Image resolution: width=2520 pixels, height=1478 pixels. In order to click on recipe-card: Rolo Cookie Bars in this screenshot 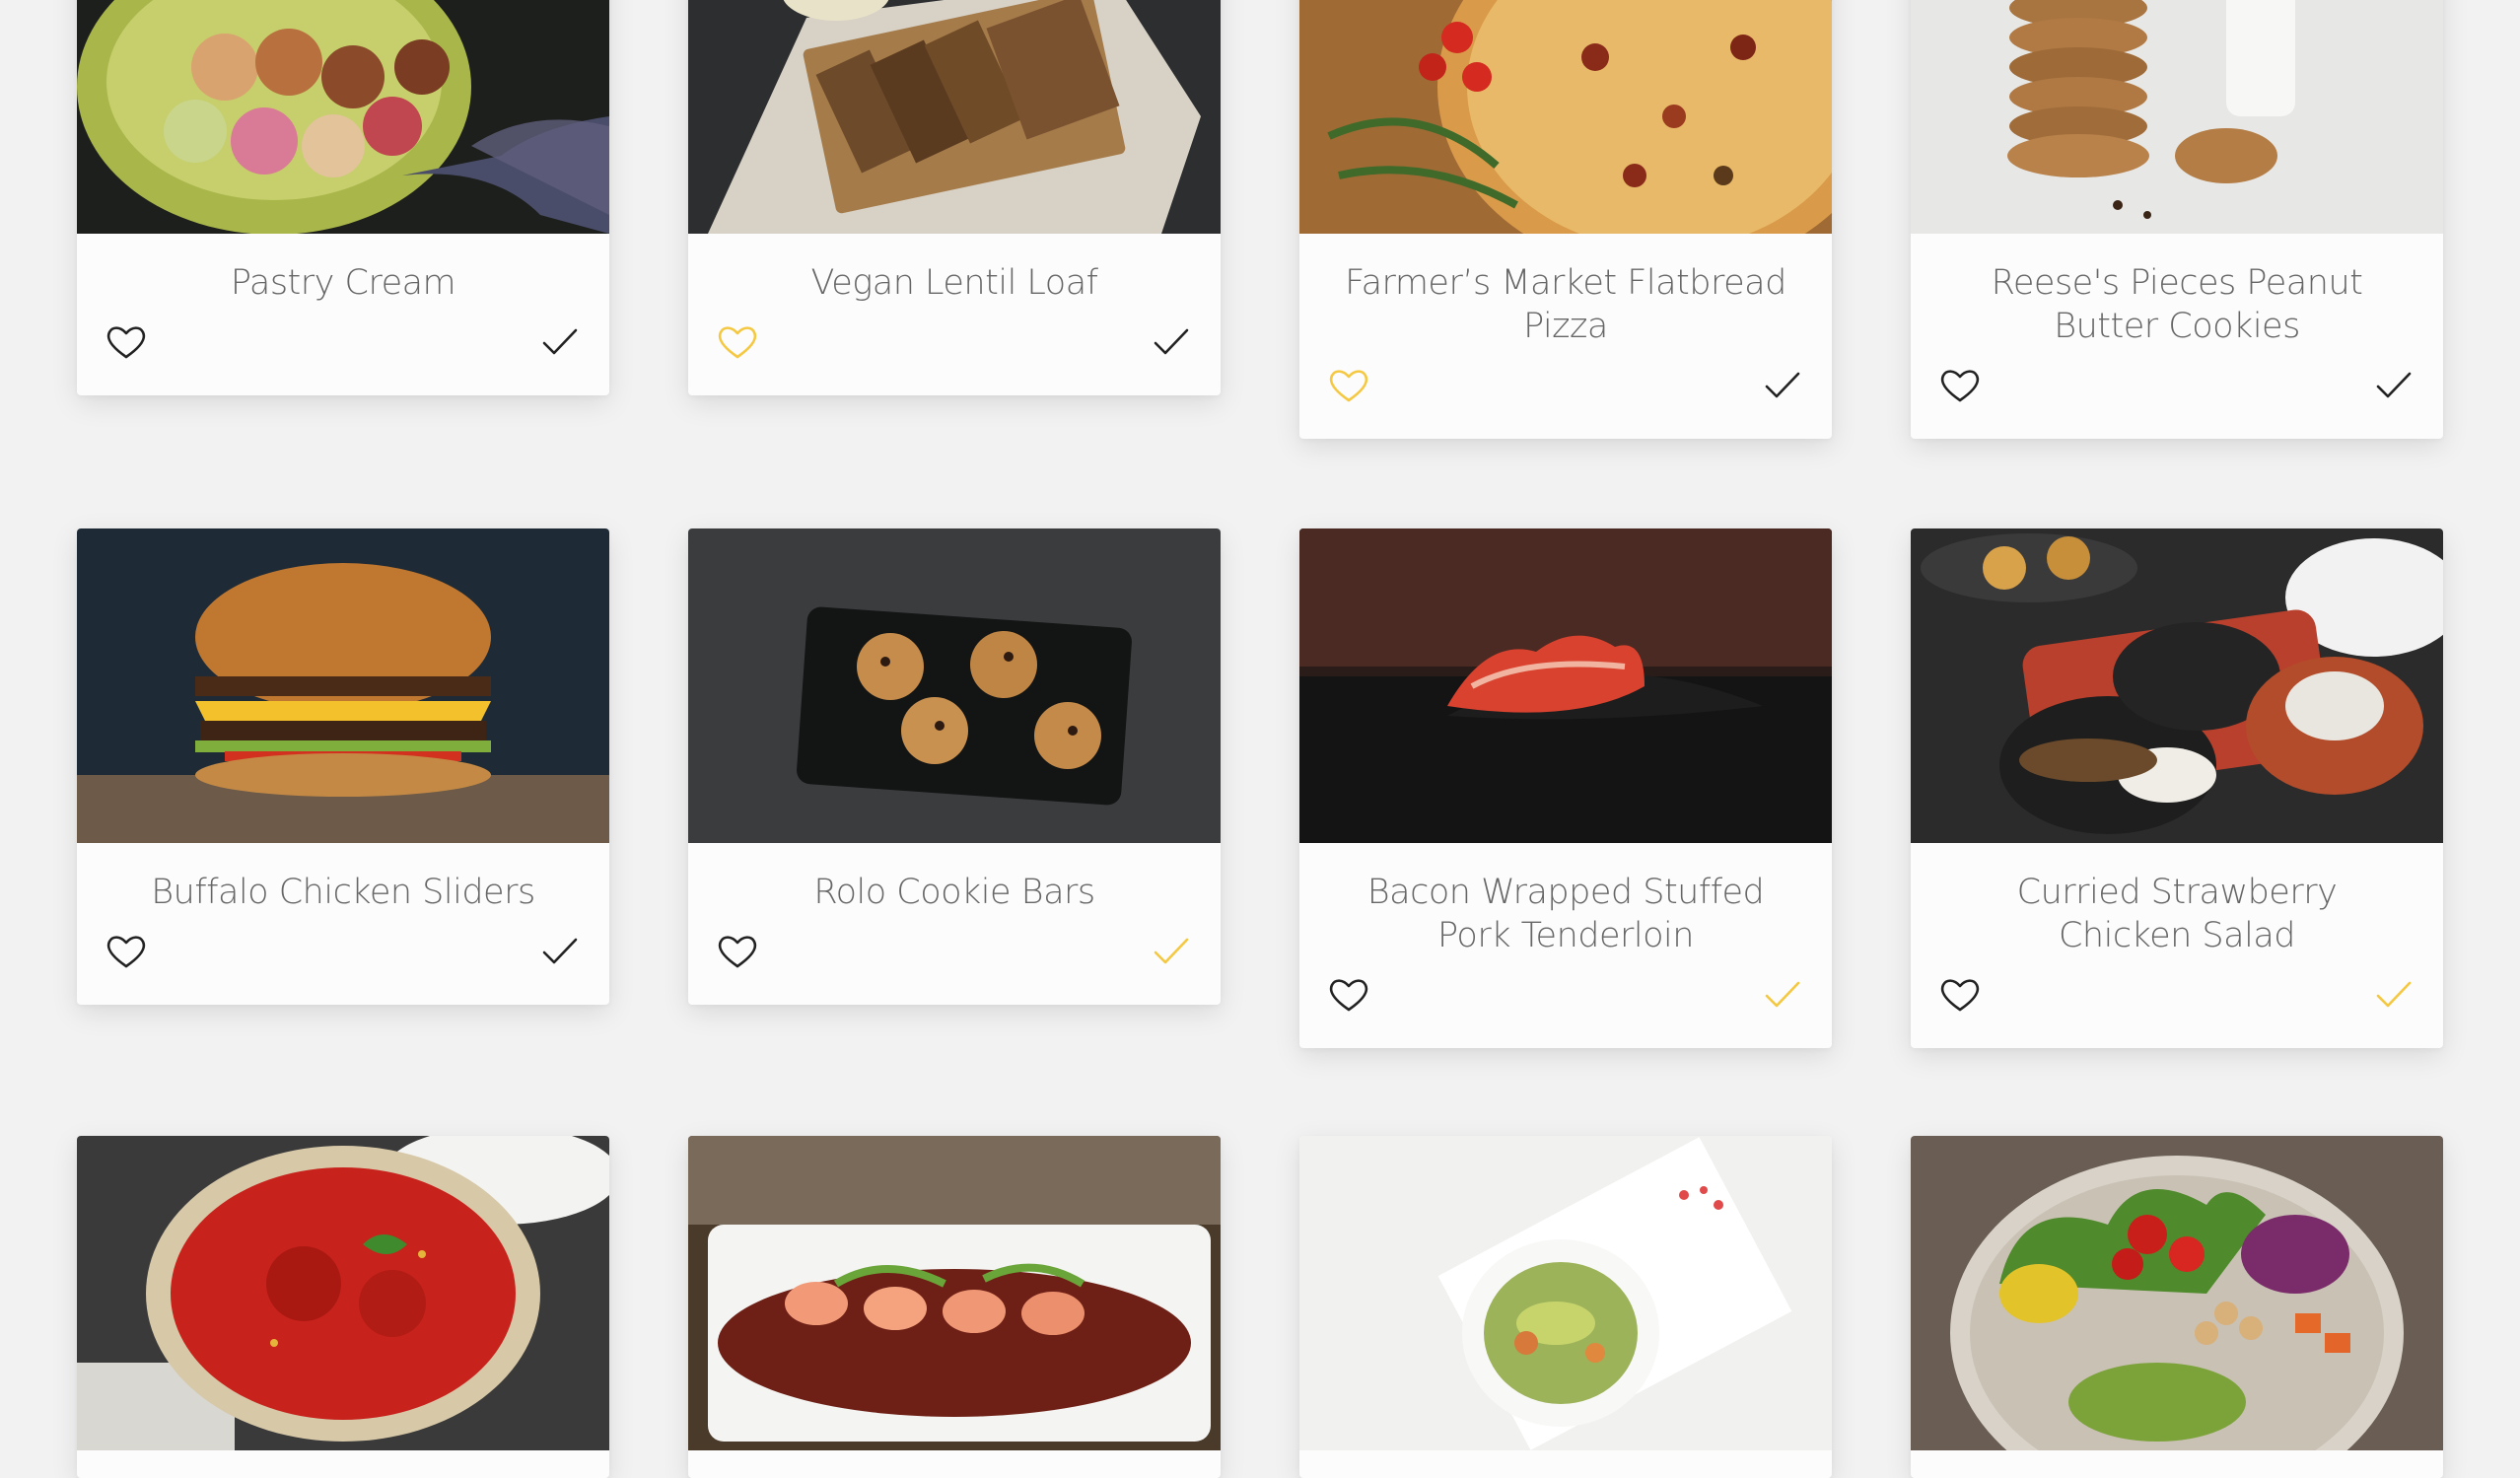, I will do `click(954, 766)`.